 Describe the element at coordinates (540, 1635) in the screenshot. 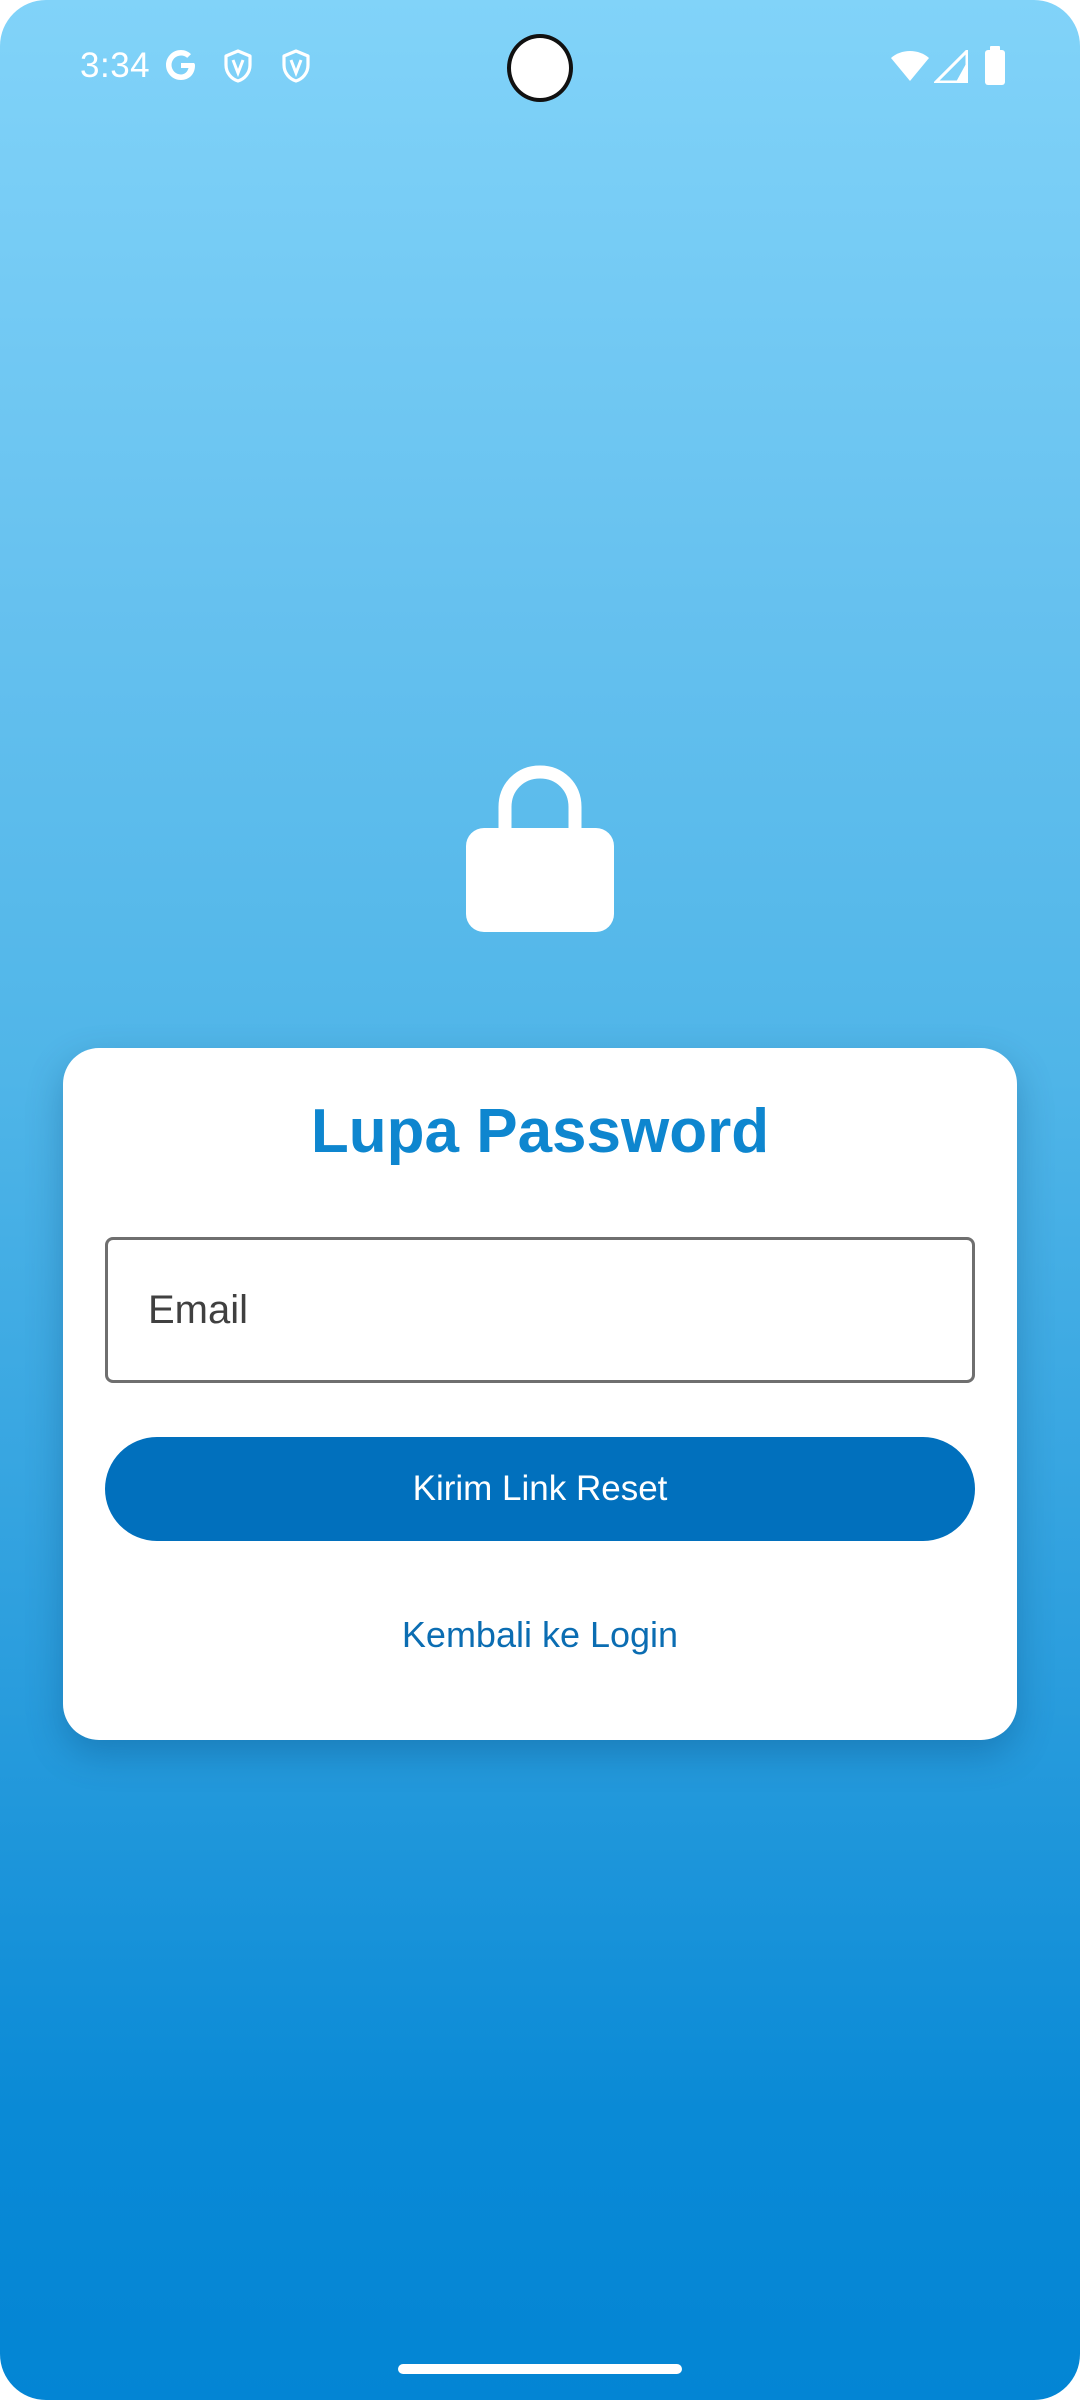

I see `back-to-login-link: Kembali ke Login` at that location.